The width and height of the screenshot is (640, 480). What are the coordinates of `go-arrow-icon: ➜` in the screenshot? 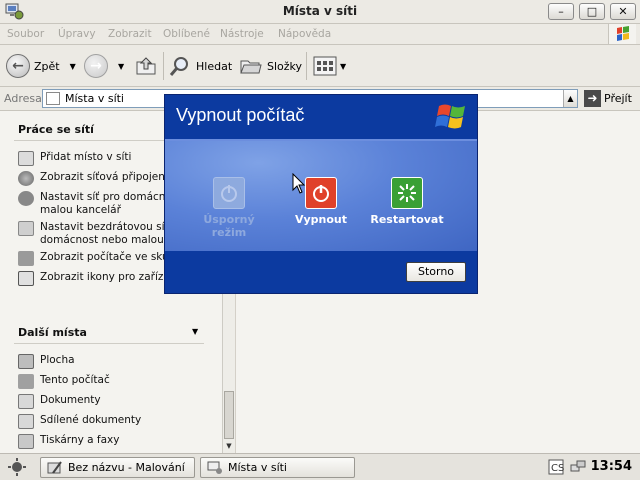 It's located at (592, 98).